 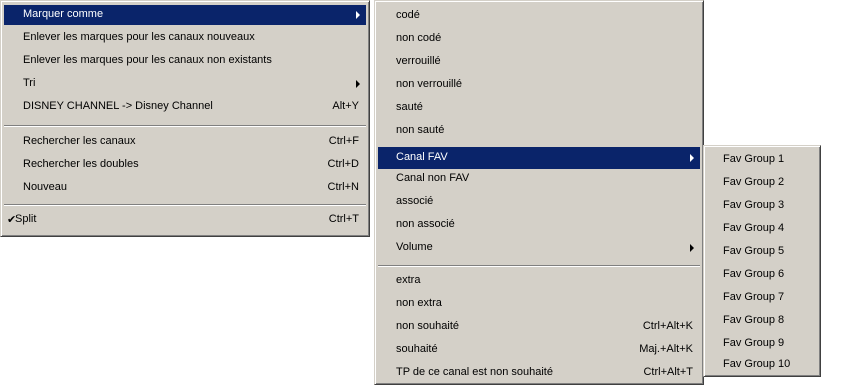 I want to click on menu-item-label: verrouillé, so click(x=418, y=61).